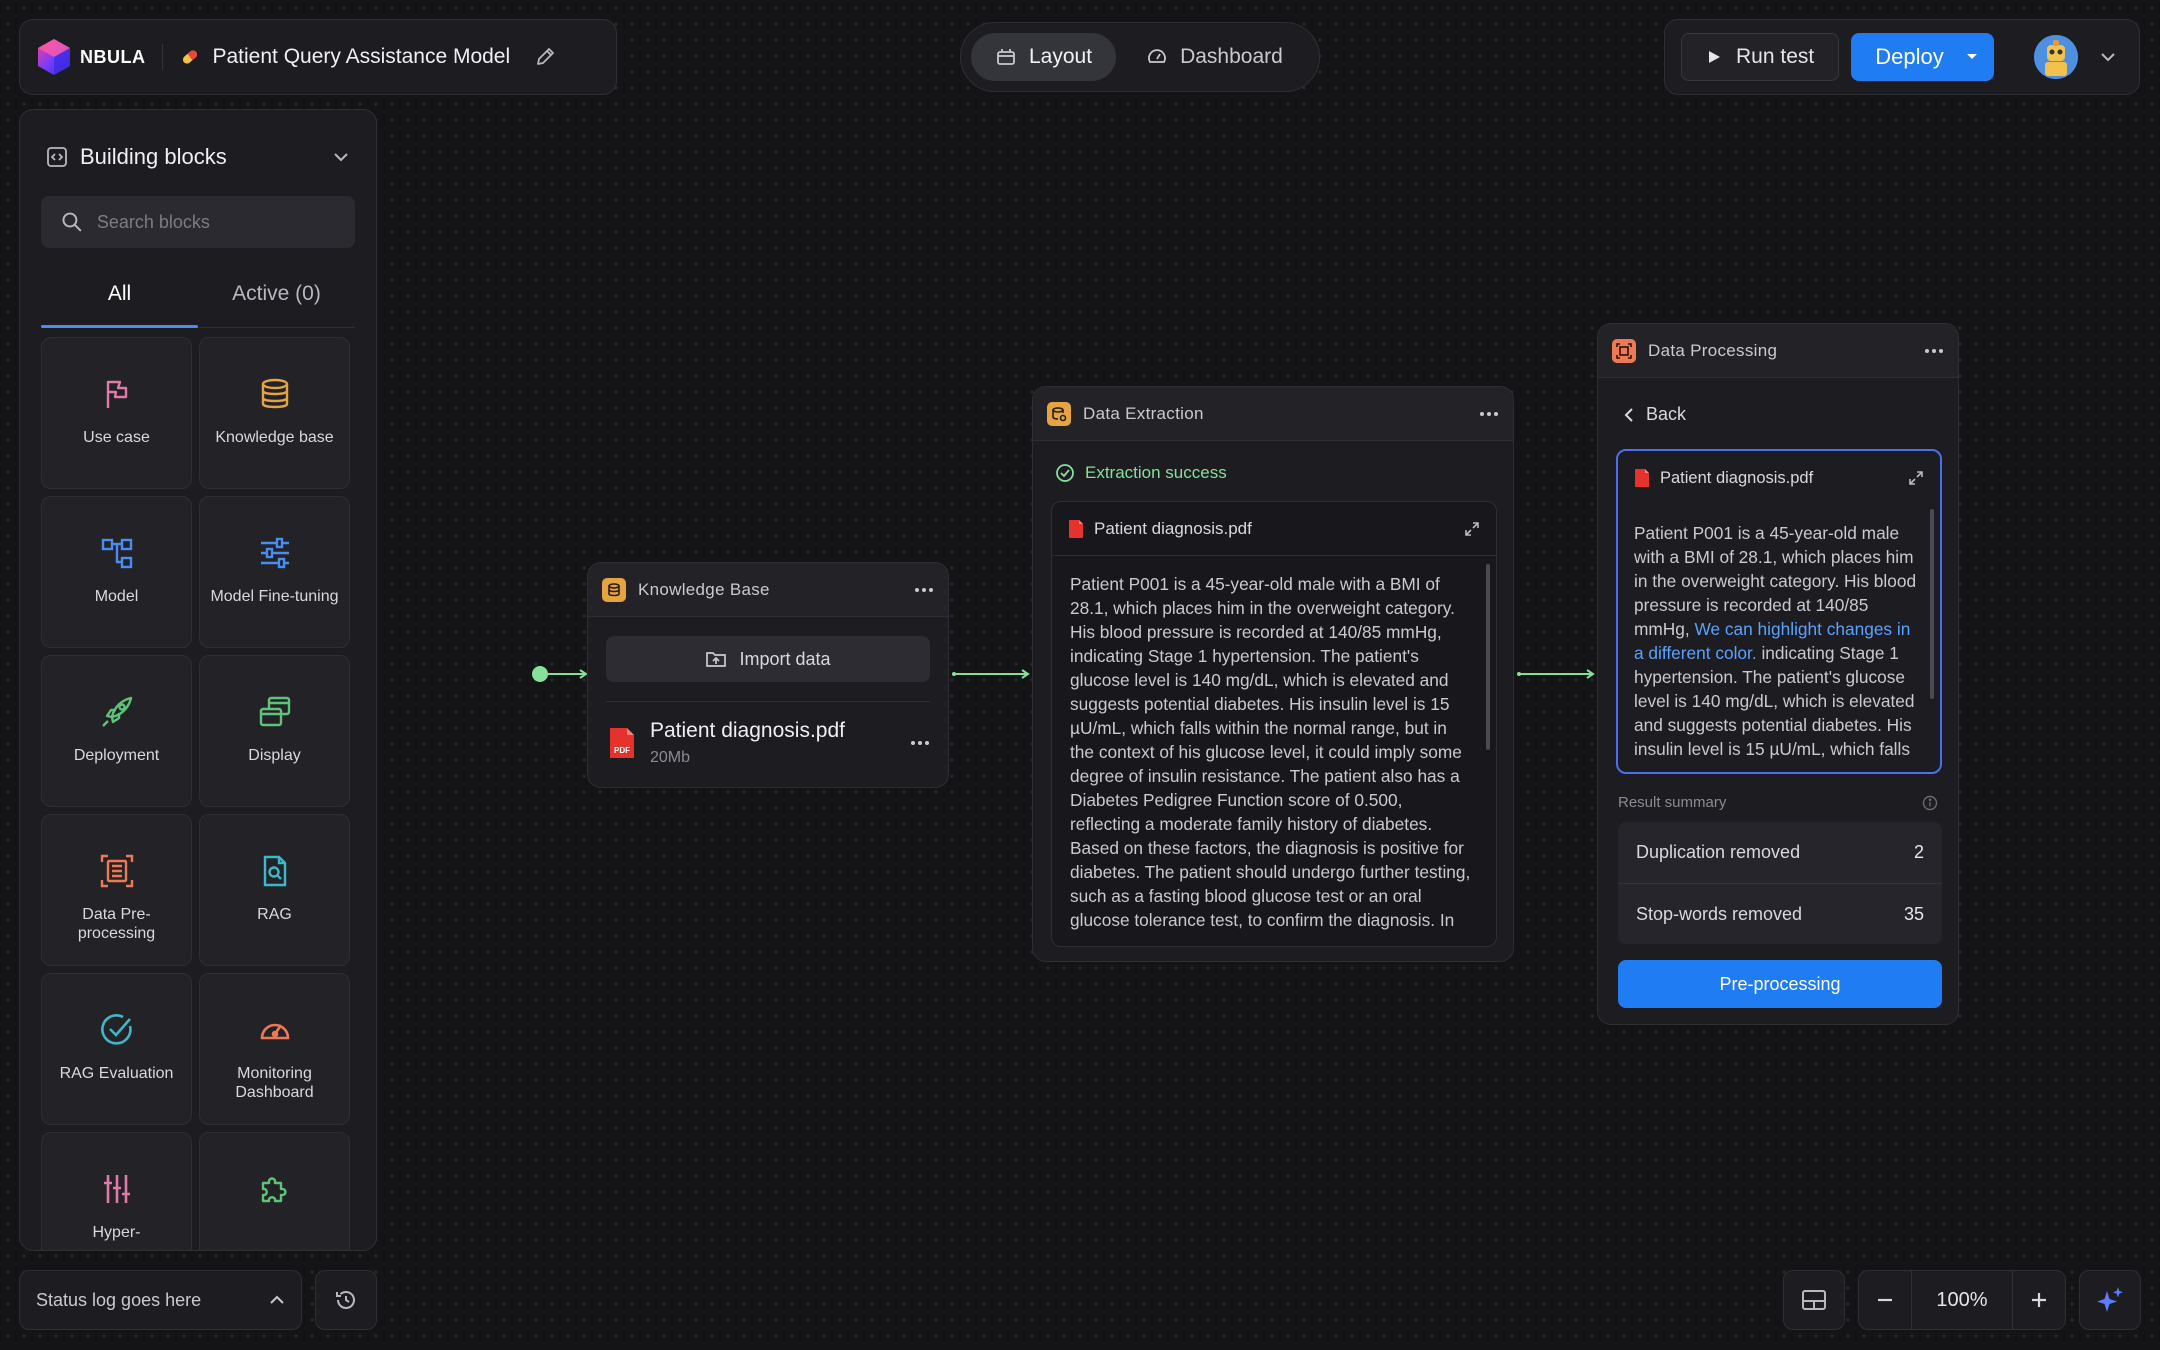  I want to click on gauge-icon, so click(274, 1031).